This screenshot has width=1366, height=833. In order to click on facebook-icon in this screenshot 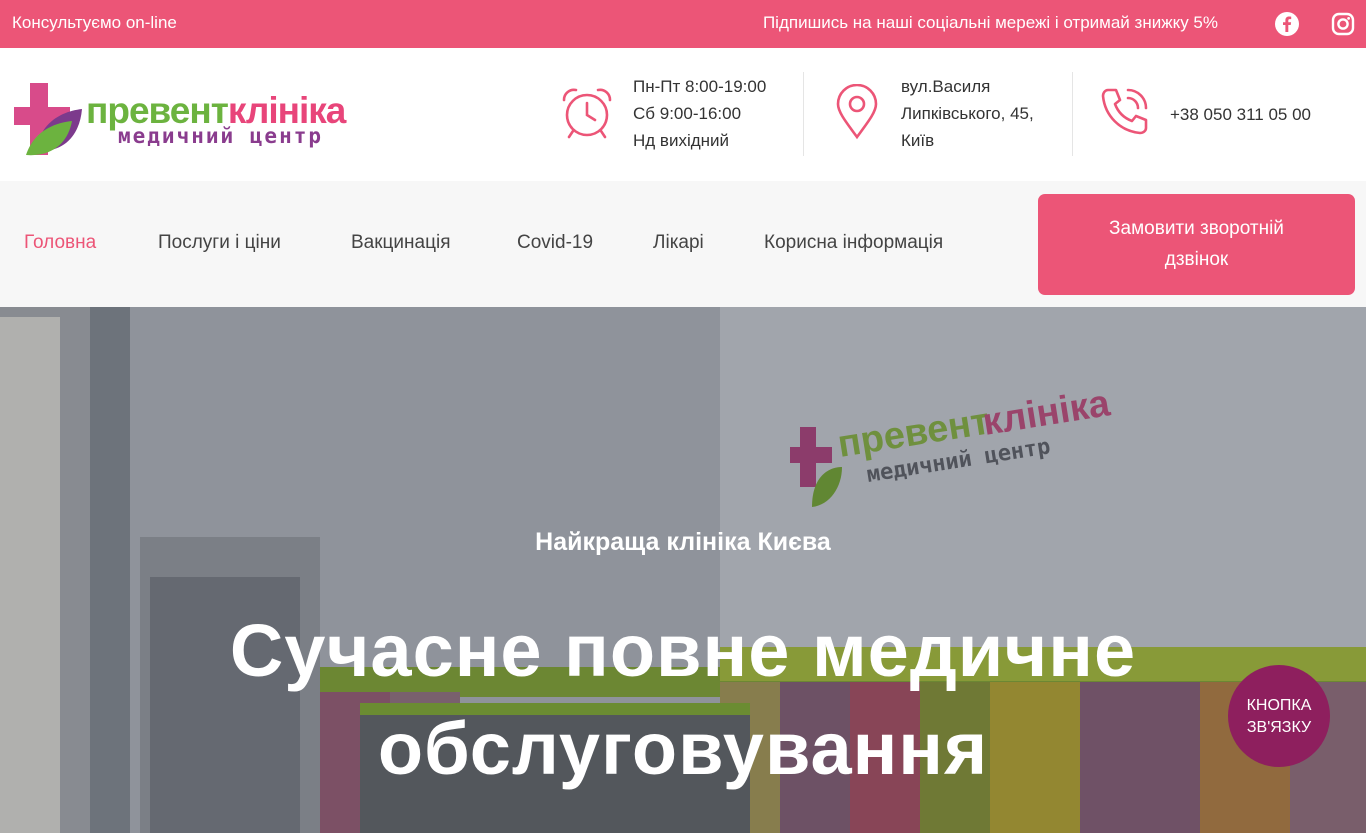, I will do `click(1287, 24)`.